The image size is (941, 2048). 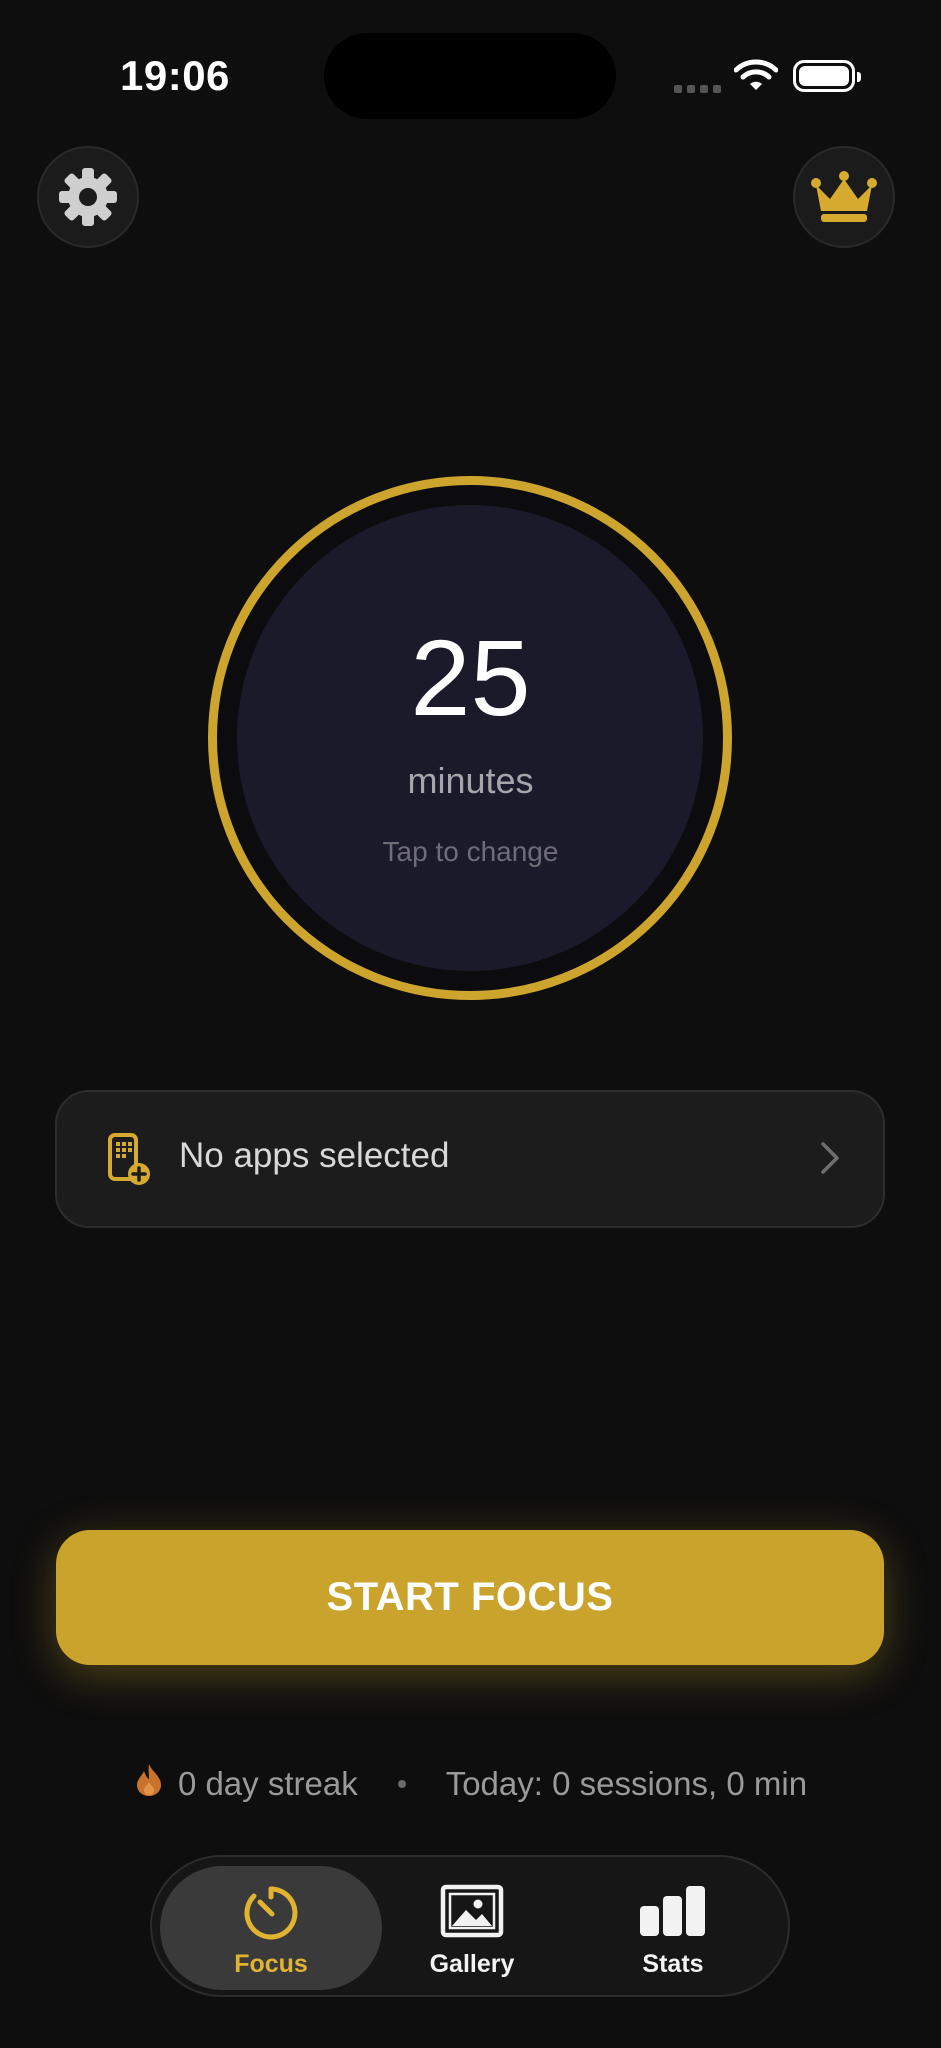 I want to click on tab-focus-label: Focus, so click(x=271, y=1964).